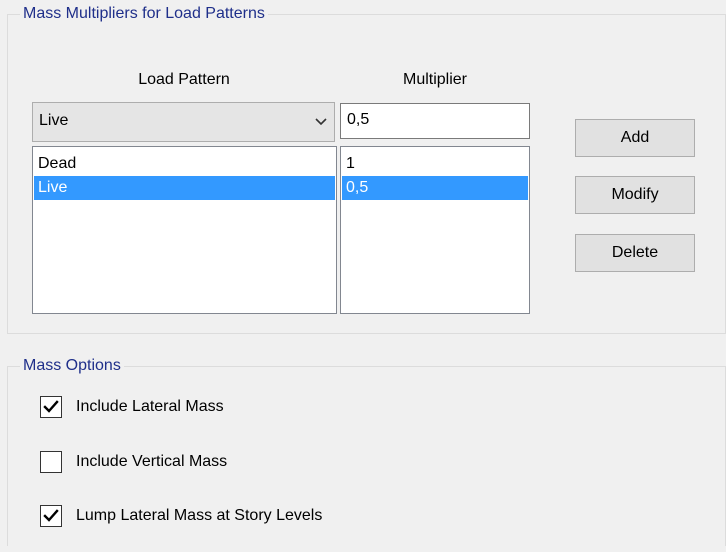 The width and height of the screenshot is (726, 552). Describe the element at coordinates (184, 79) in the screenshot. I see `load-pattern-column-header: Load Pattern` at that location.